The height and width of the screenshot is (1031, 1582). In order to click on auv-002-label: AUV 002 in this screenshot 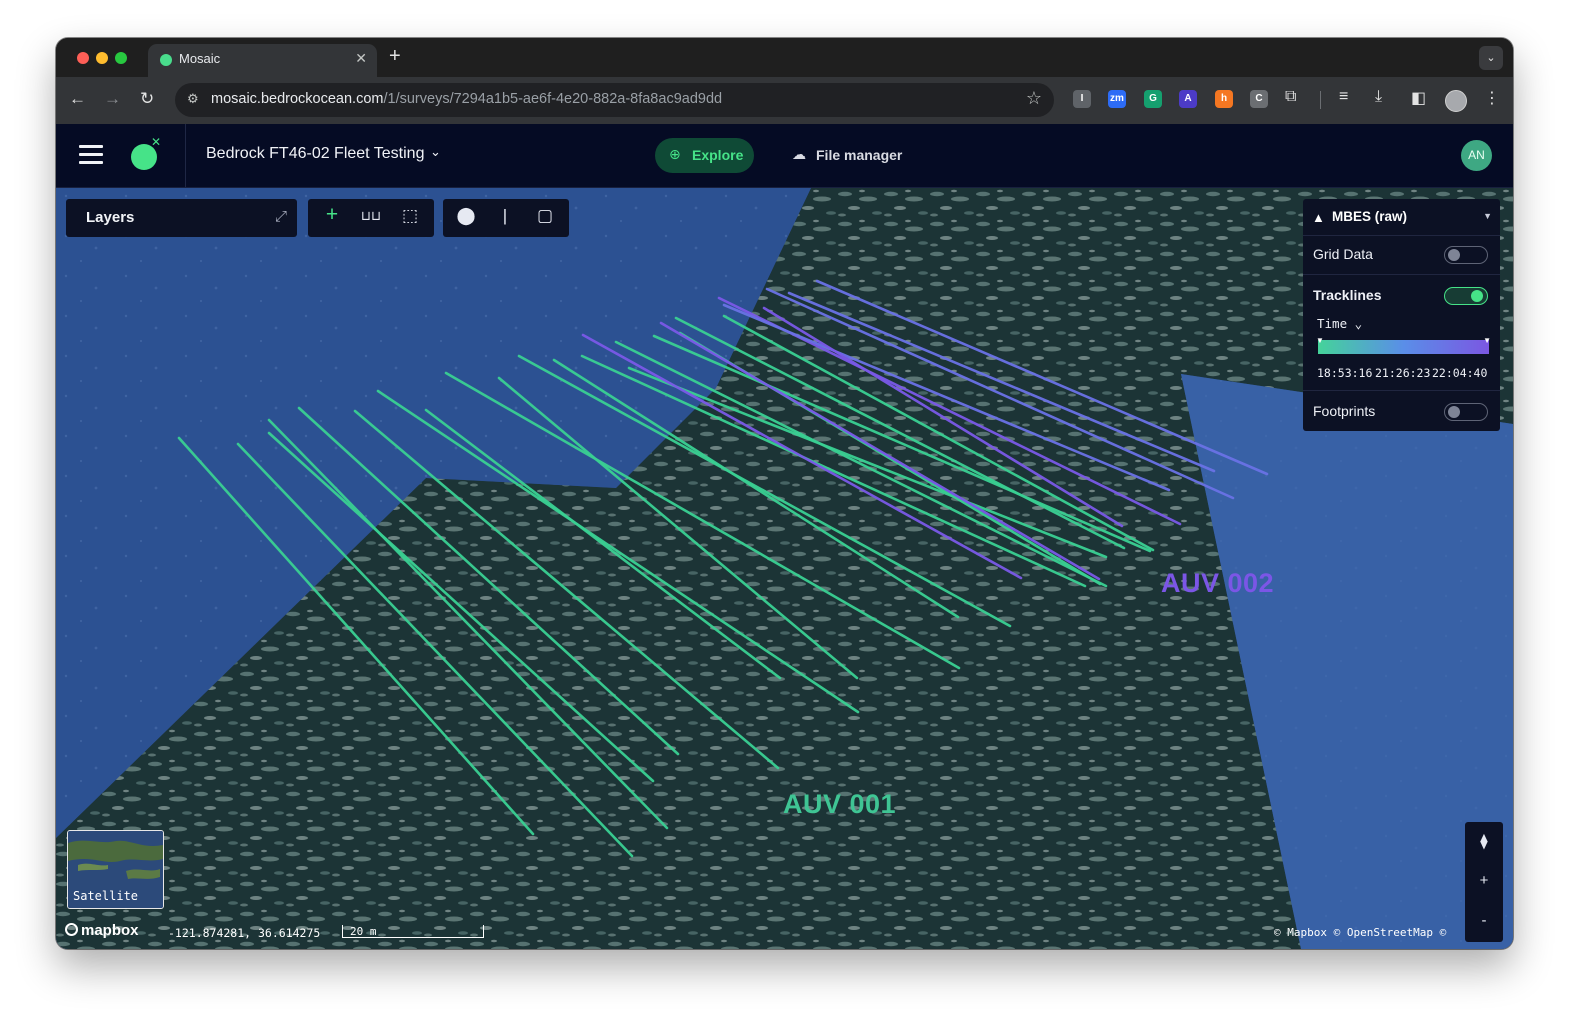, I will do `click(1218, 583)`.